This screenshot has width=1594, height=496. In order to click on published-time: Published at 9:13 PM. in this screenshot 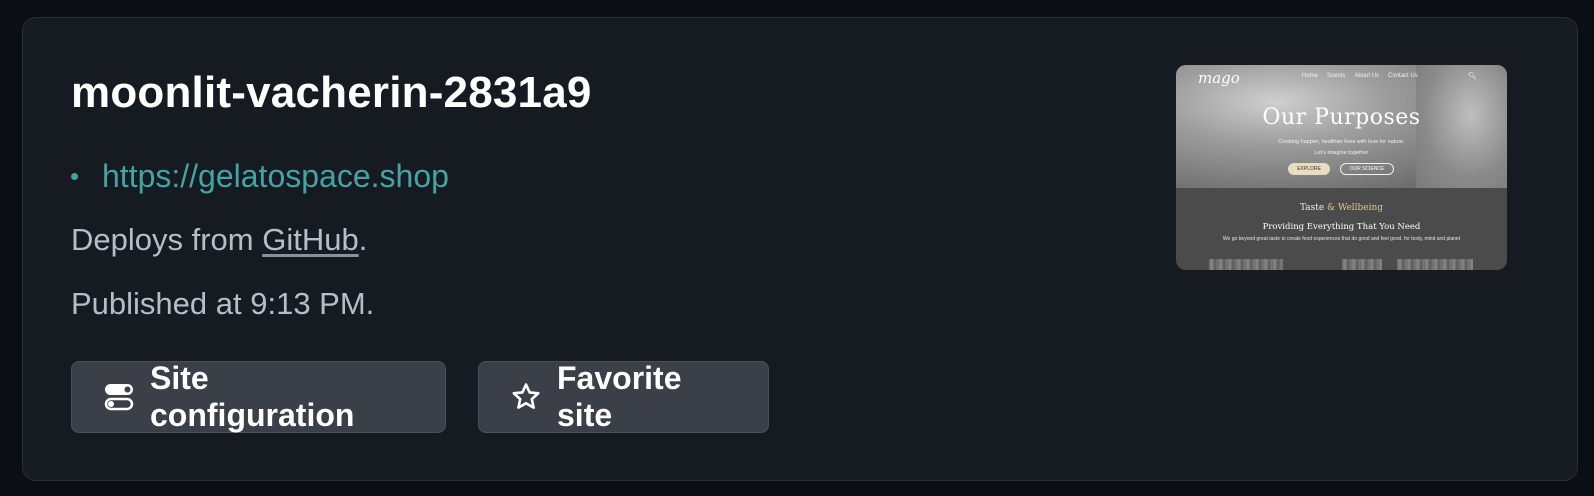, I will do `click(223, 303)`.